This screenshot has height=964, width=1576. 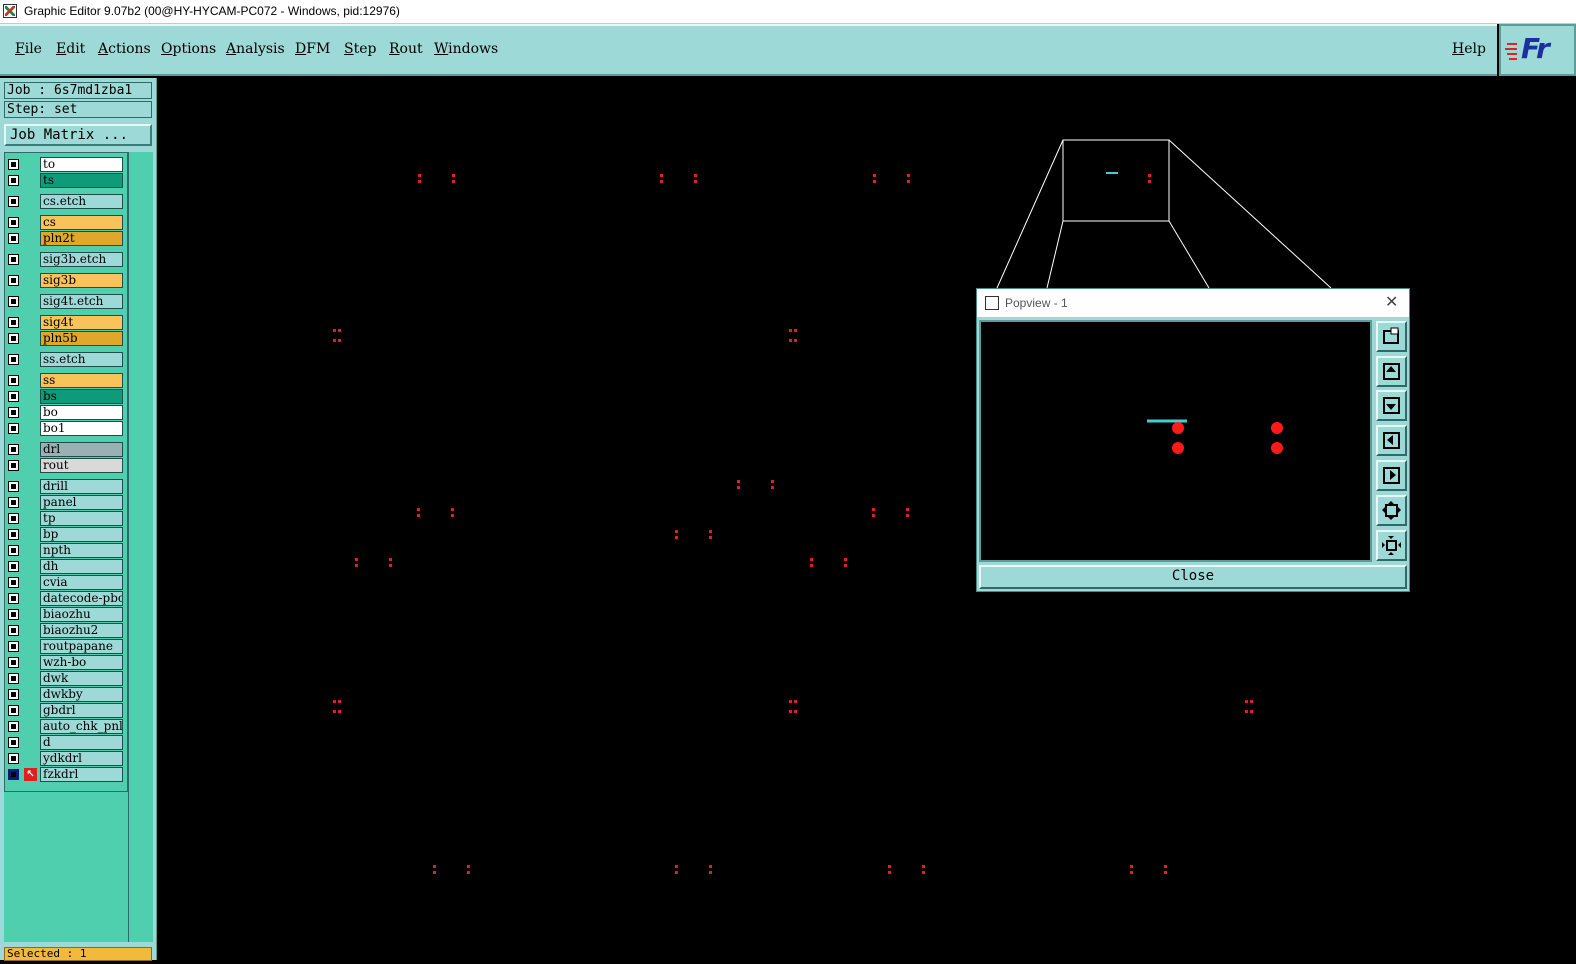 What do you see at coordinates (81, 359) in the screenshot?
I see `layer-name: ss.etch` at bounding box center [81, 359].